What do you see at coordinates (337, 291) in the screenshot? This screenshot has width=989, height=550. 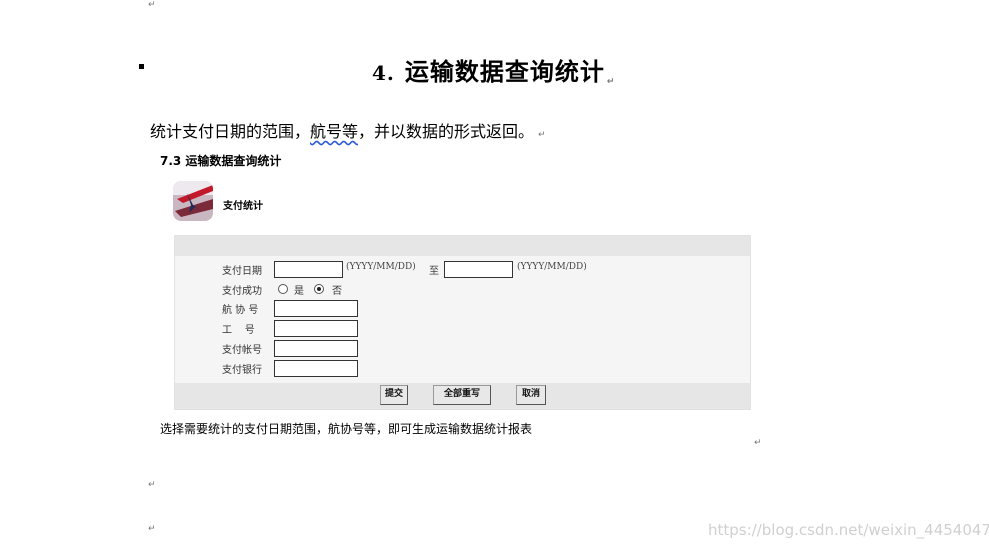 I see `radio-no-label: 否` at bounding box center [337, 291].